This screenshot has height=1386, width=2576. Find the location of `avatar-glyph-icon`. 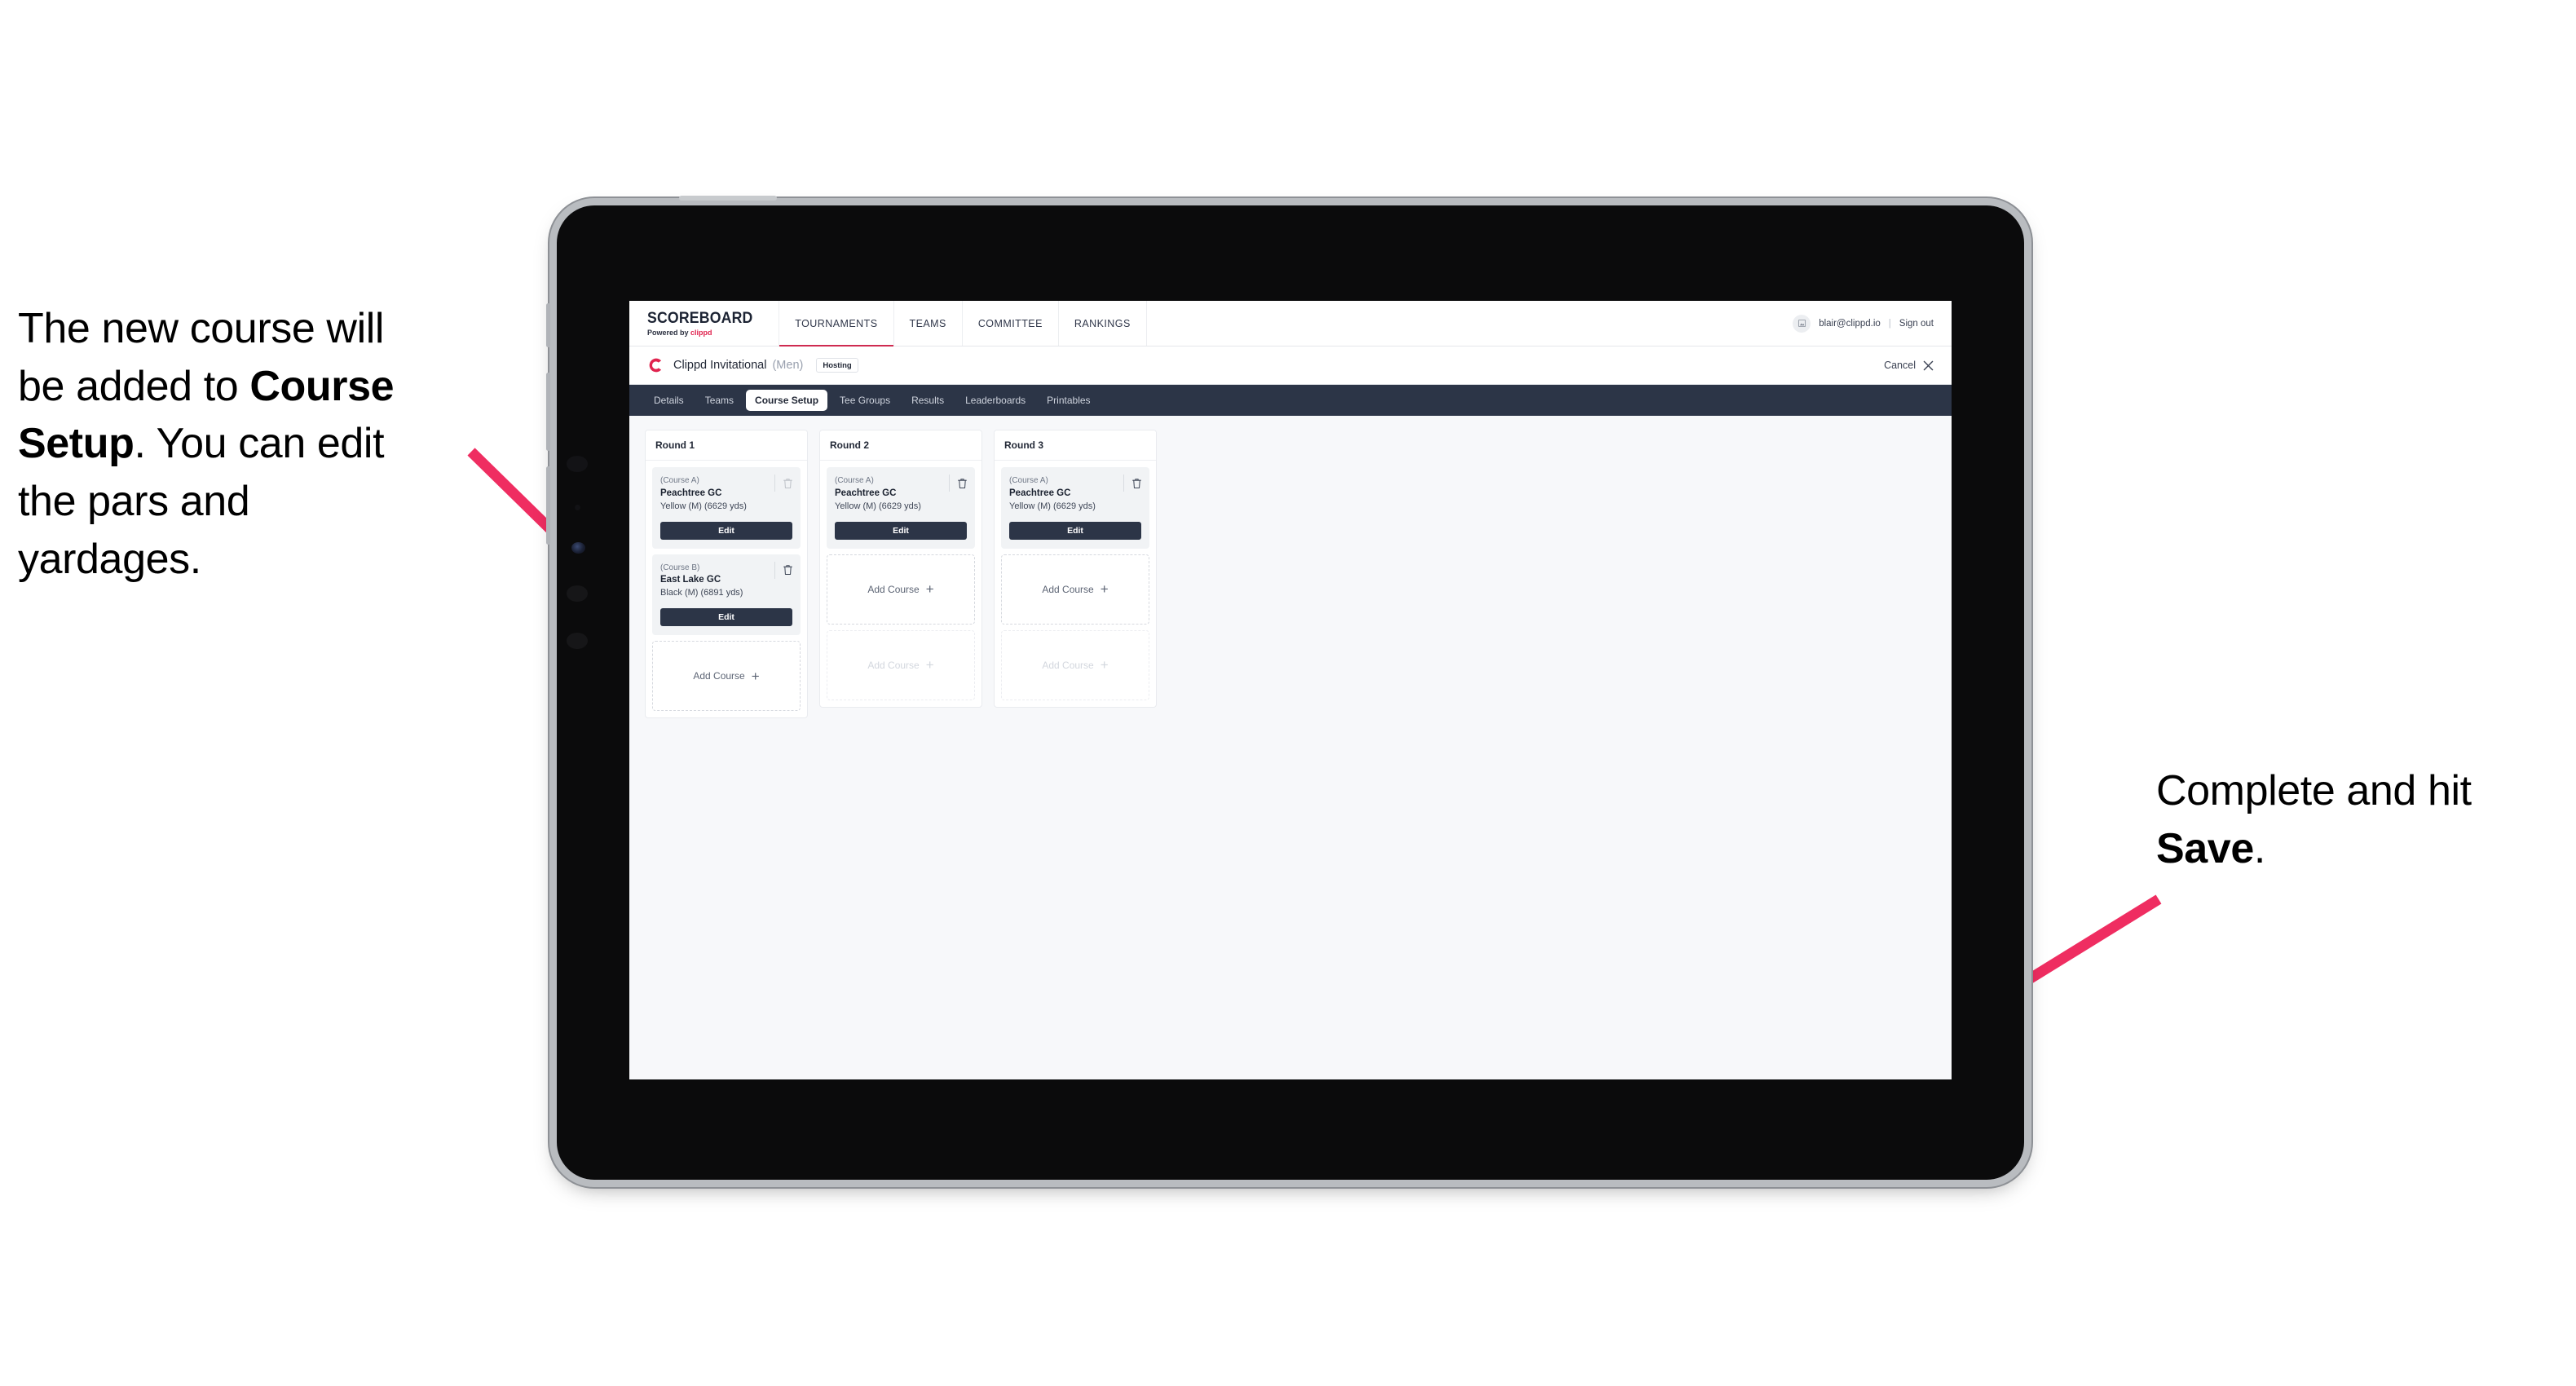

avatar-glyph-icon is located at coordinates (1801, 324).